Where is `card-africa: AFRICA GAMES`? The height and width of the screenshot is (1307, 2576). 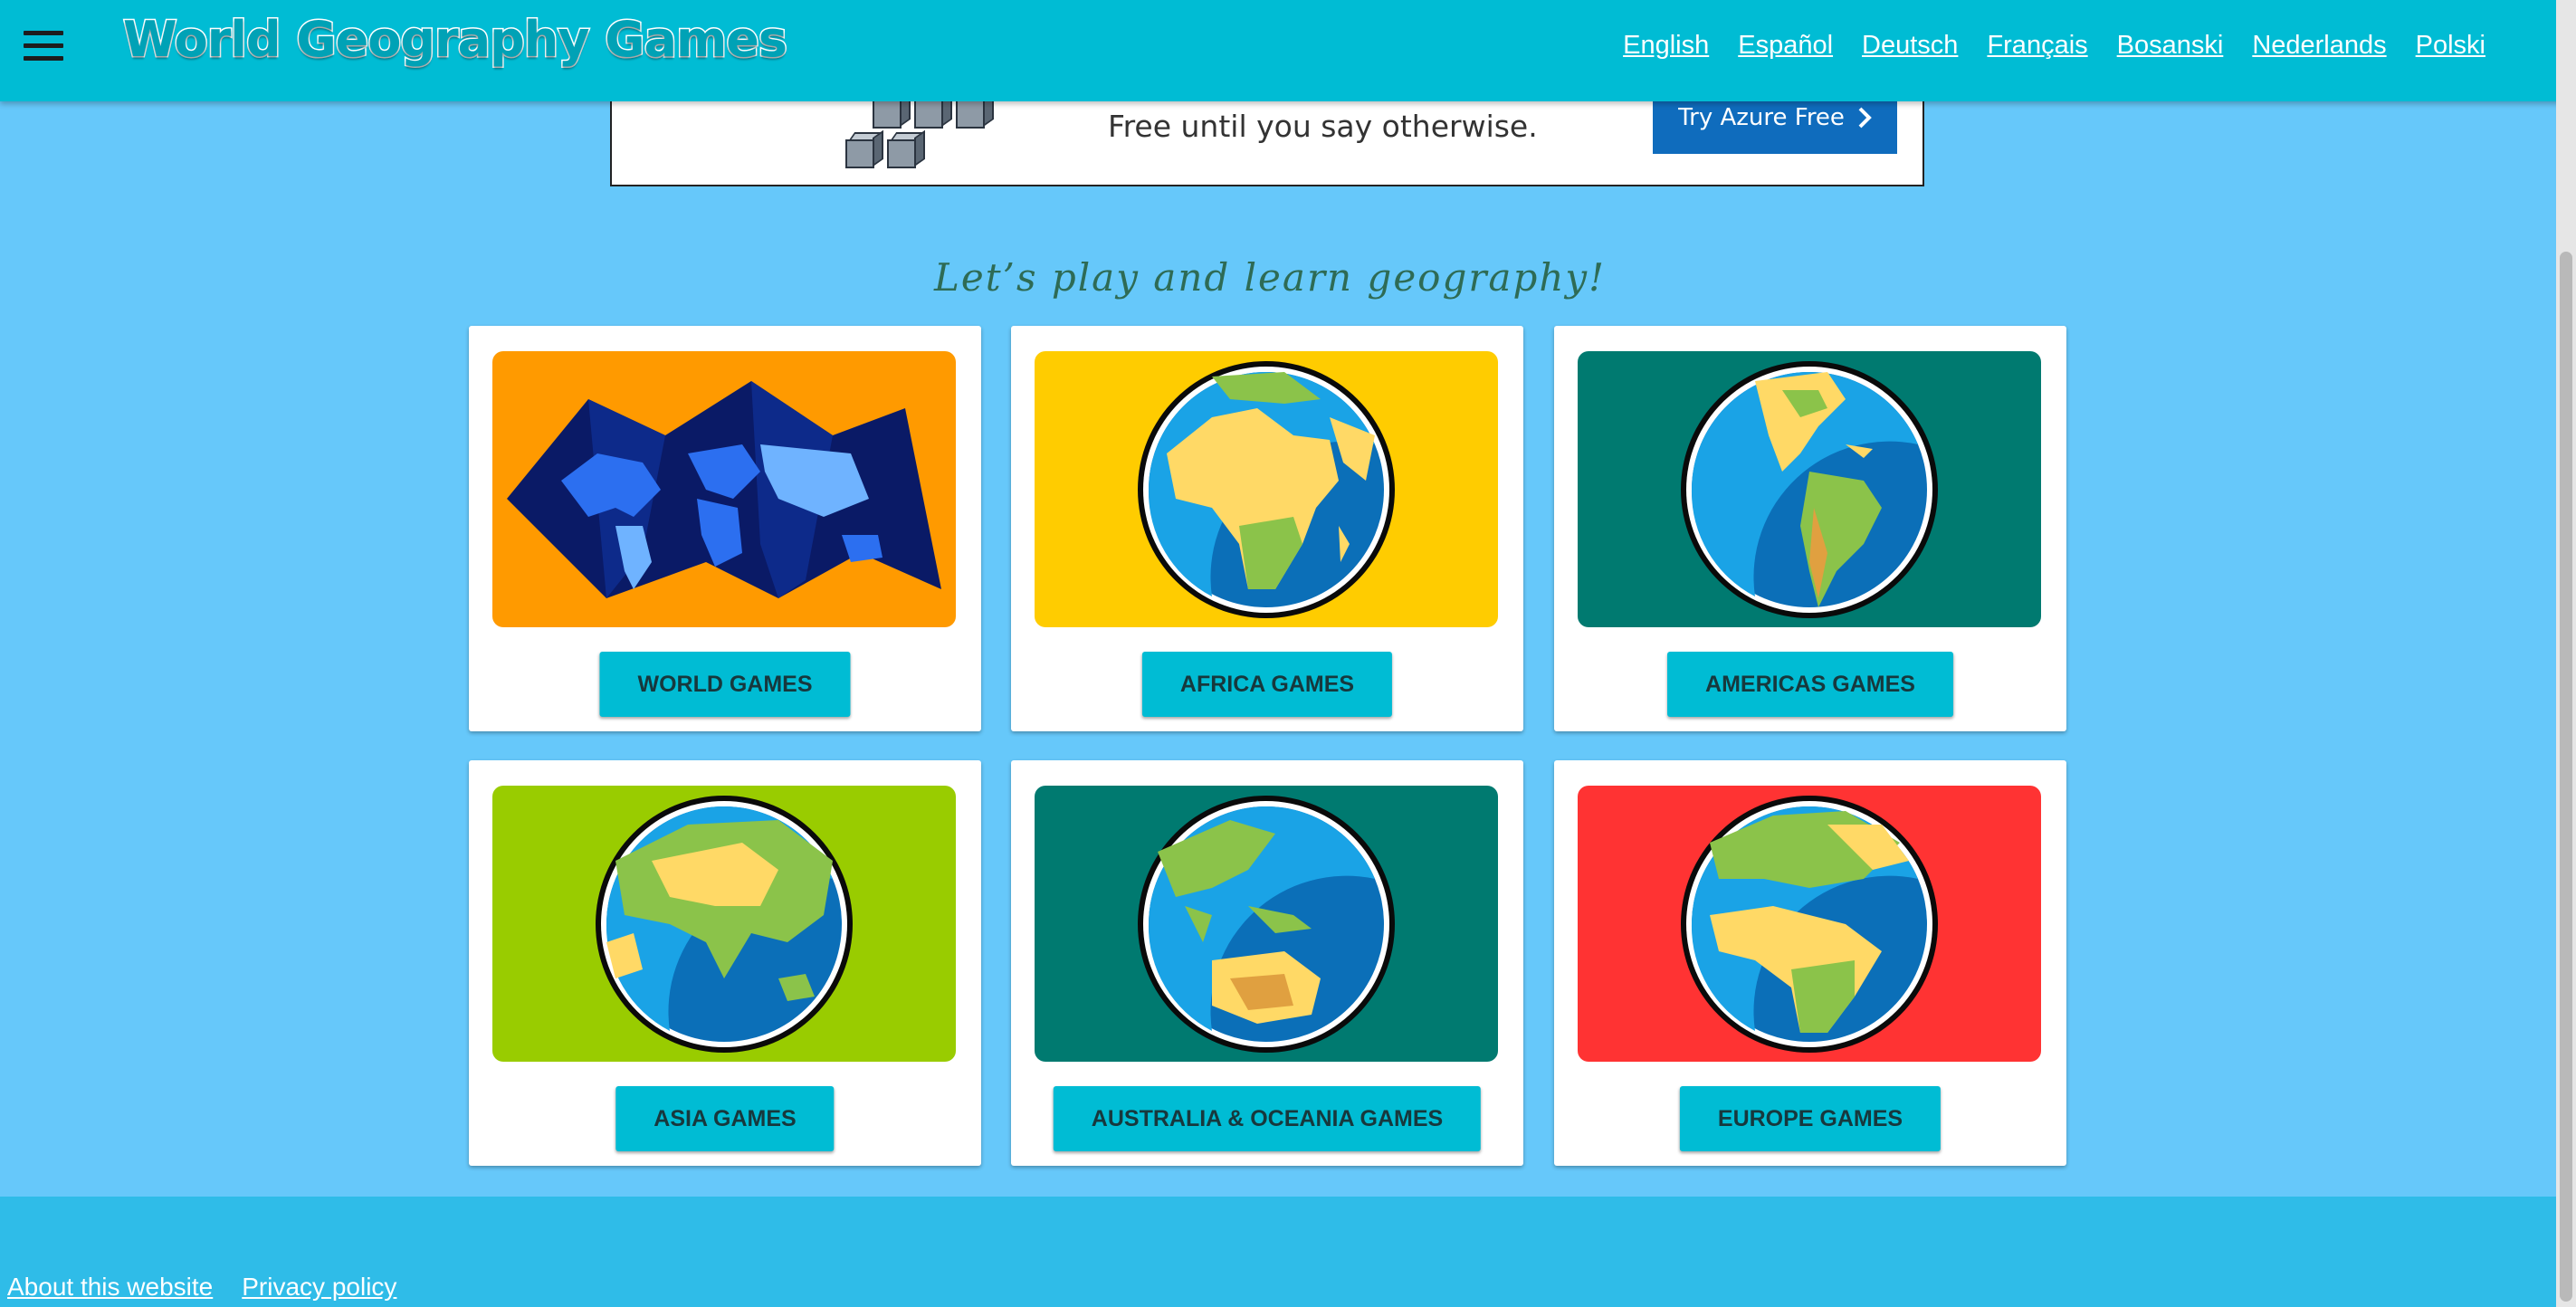 card-africa: AFRICA GAMES is located at coordinates (1267, 528).